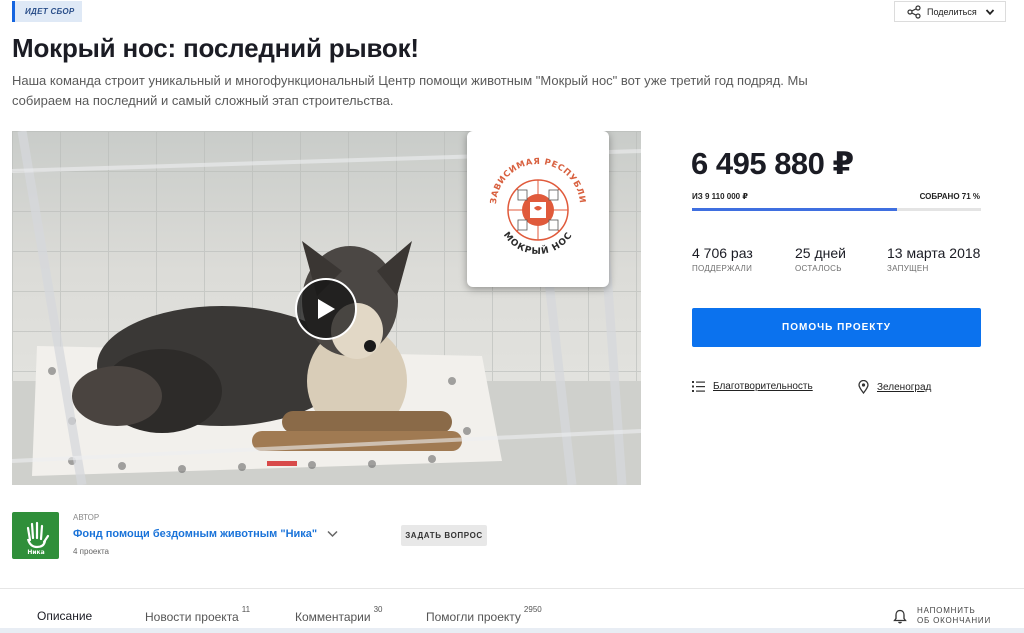  What do you see at coordinates (914, 11) in the screenshot?
I see `share-icon` at bounding box center [914, 11].